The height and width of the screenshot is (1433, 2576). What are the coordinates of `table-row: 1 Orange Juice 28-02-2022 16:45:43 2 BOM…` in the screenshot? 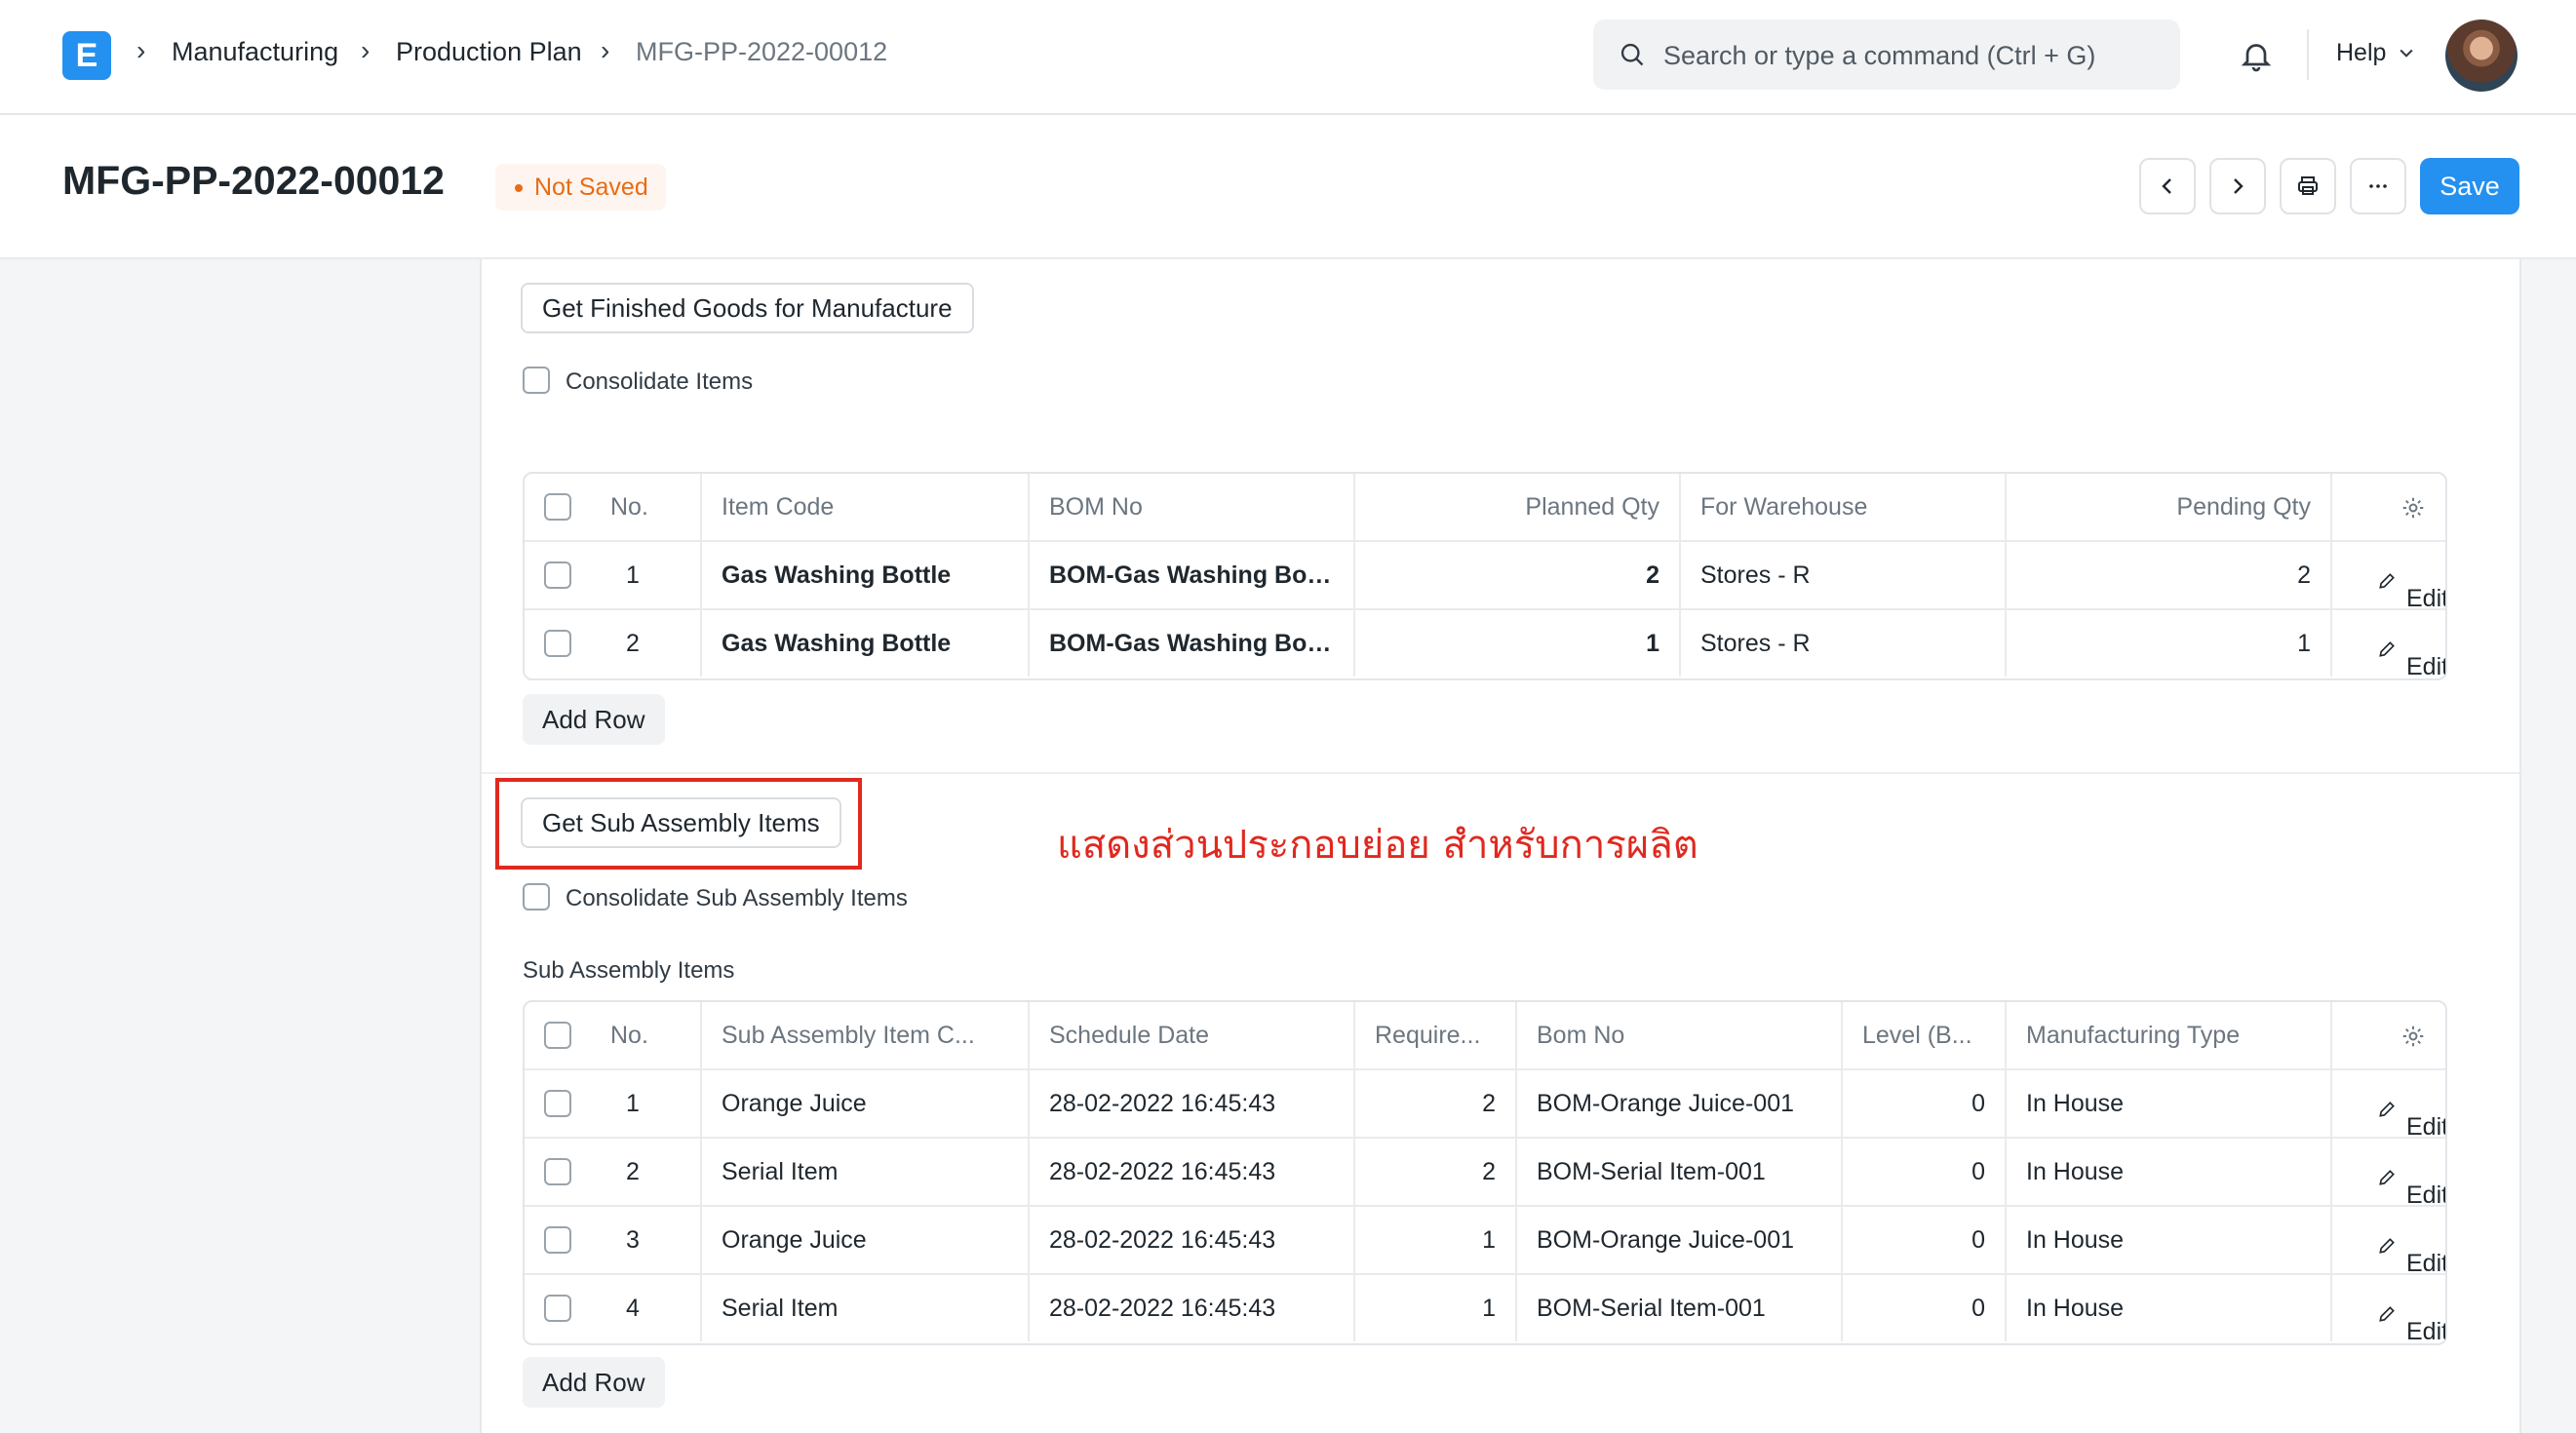 It's located at (1485, 1104).